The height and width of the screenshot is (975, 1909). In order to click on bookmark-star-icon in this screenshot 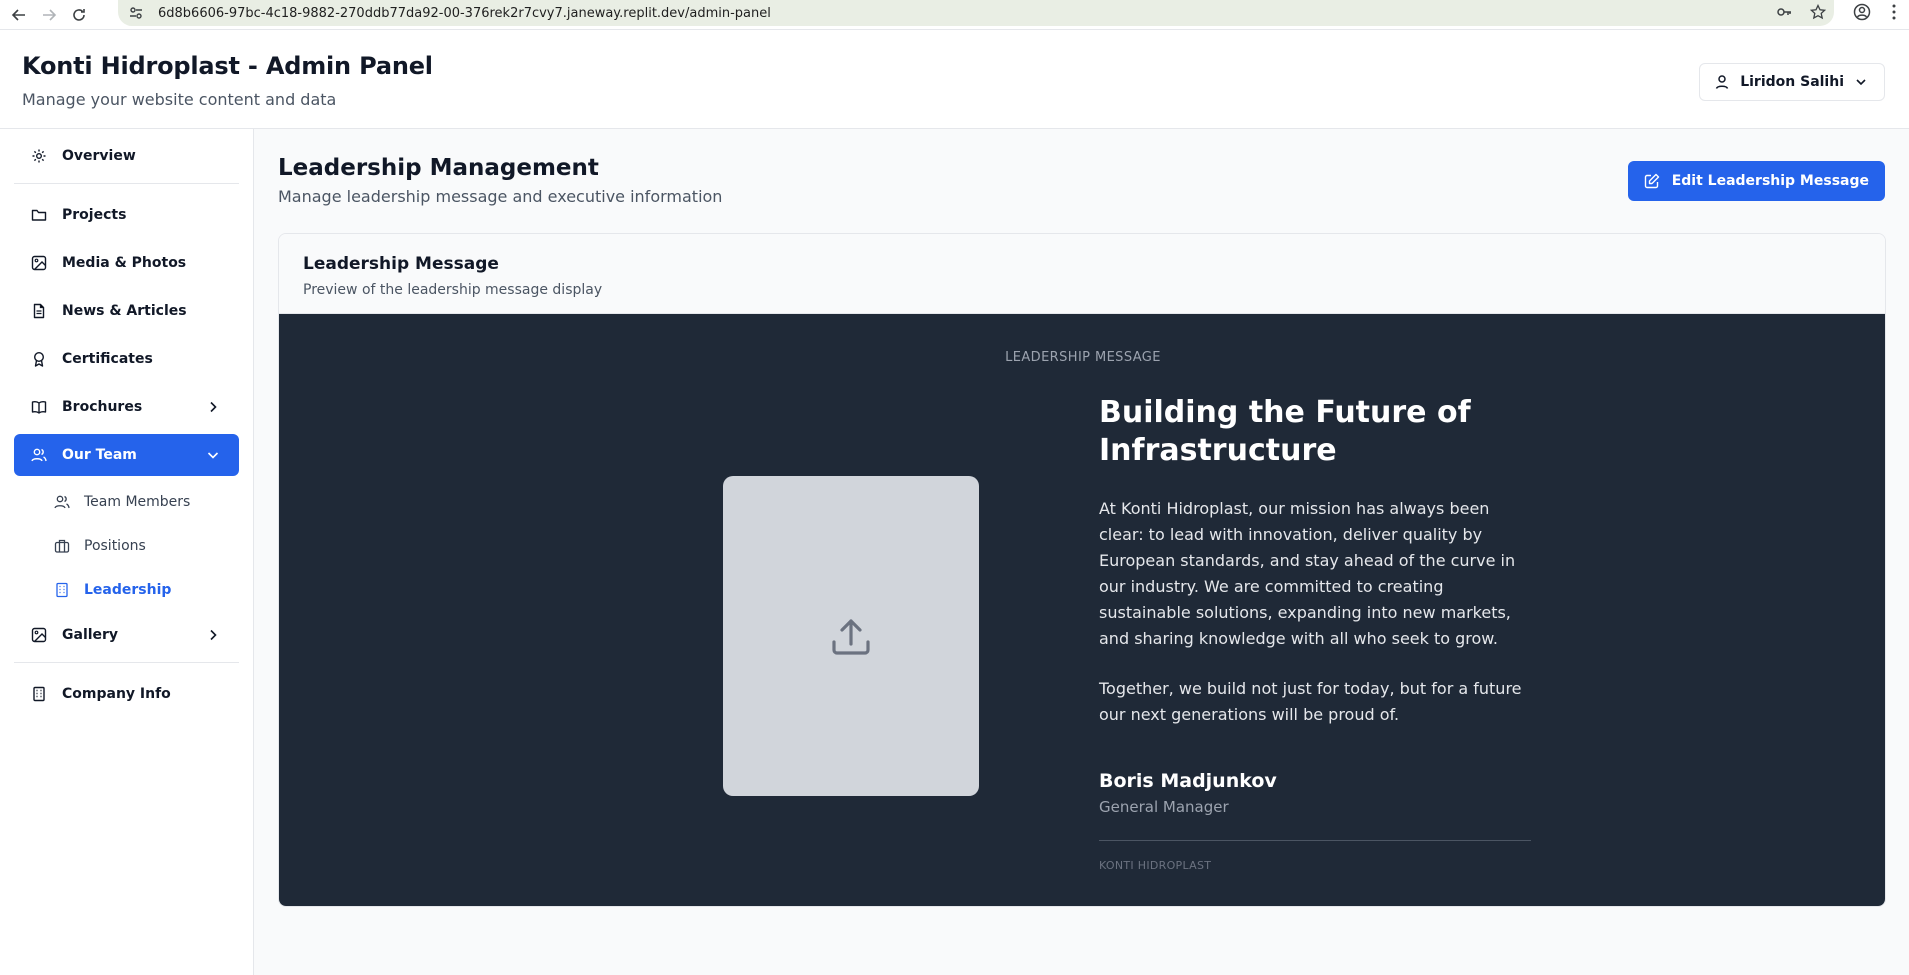, I will do `click(1818, 12)`.